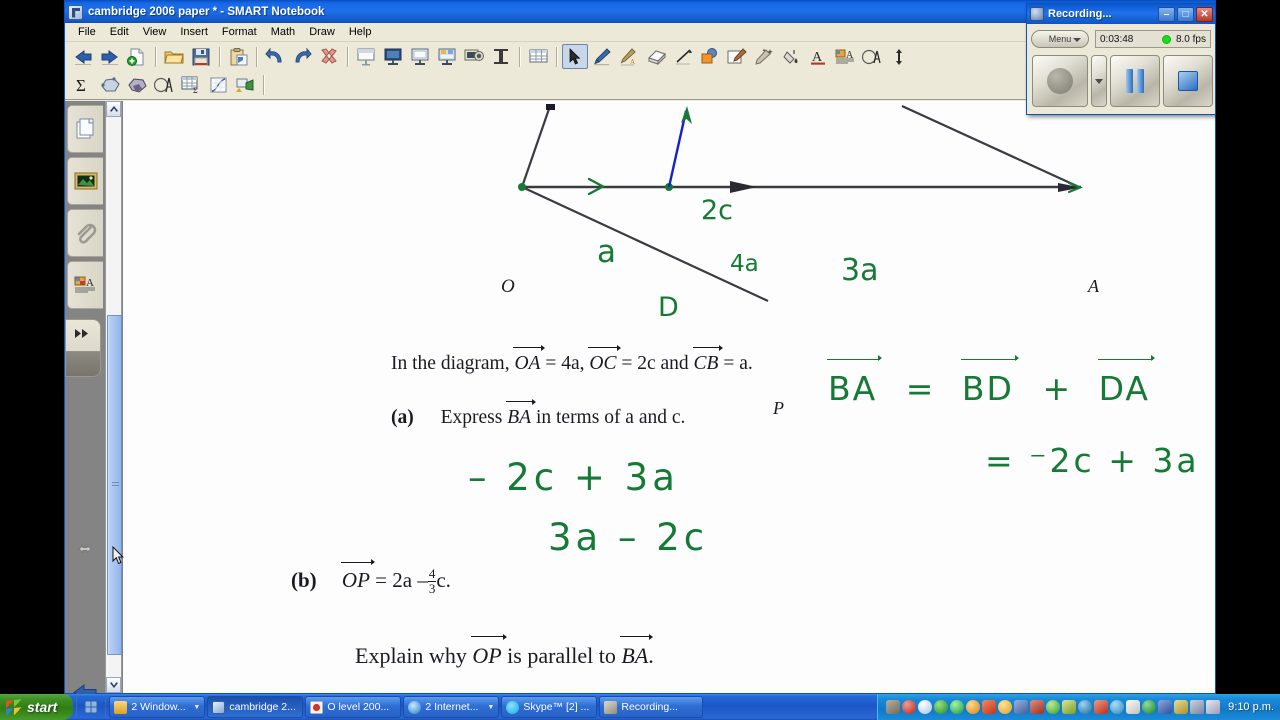 The image size is (1280, 720). What do you see at coordinates (737, 56) in the screenshot?
I see `shape-pen-icon` at bounding box center [737, 56].